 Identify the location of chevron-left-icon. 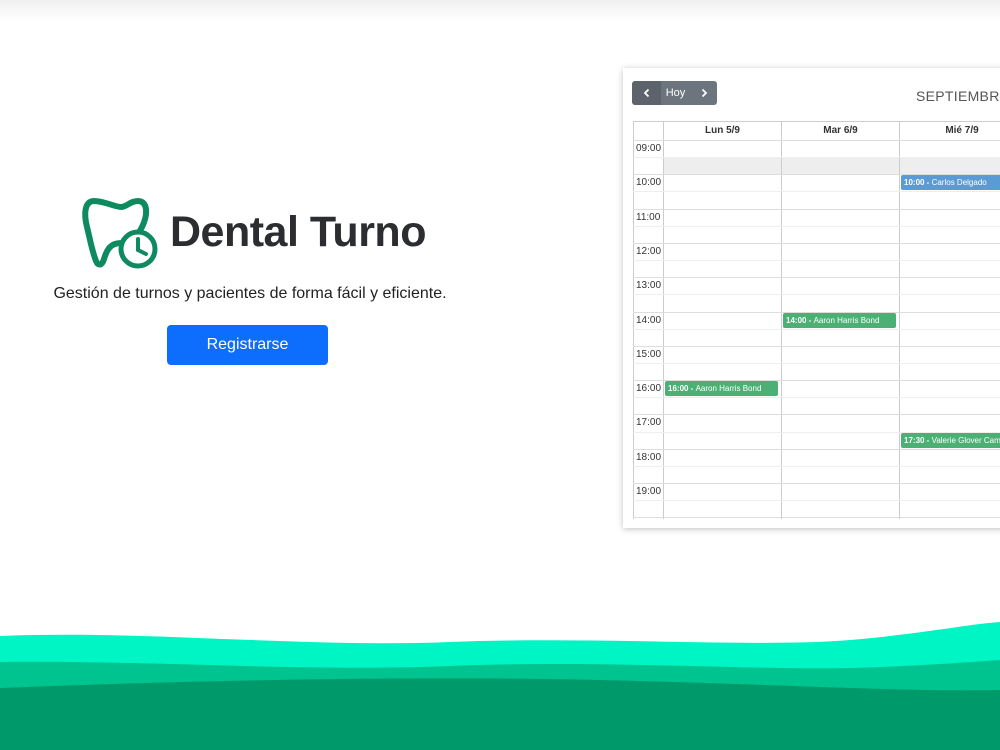
(646, 93).